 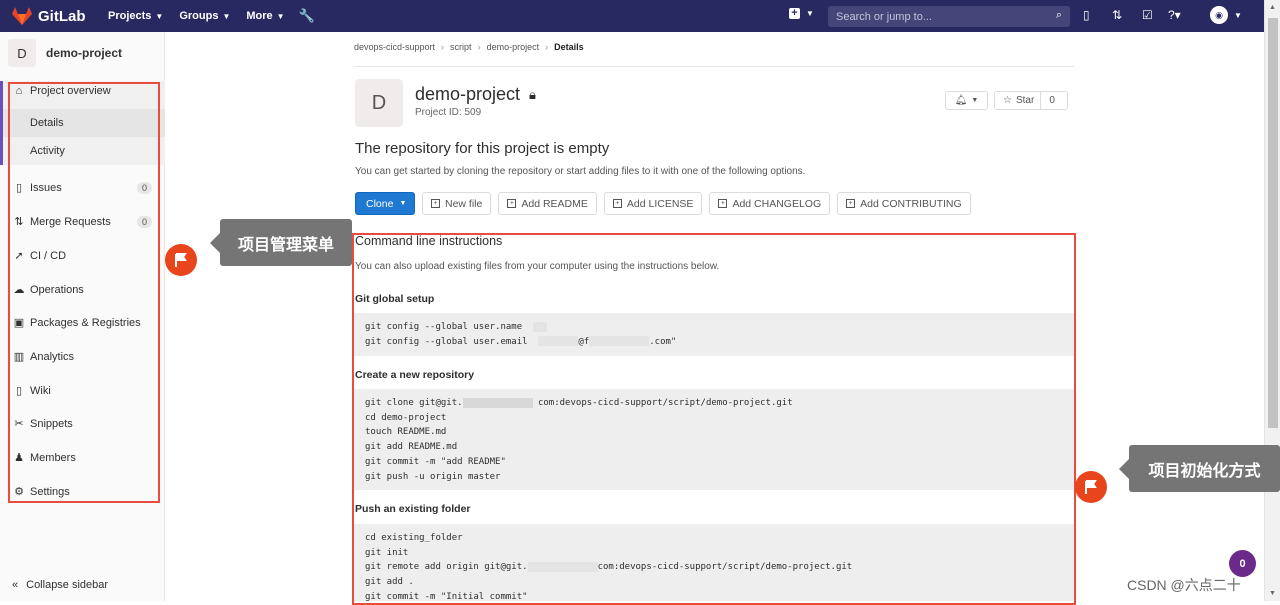 I want to click on menu-callout: 项目管理菜单, so click(x=281, y=242).